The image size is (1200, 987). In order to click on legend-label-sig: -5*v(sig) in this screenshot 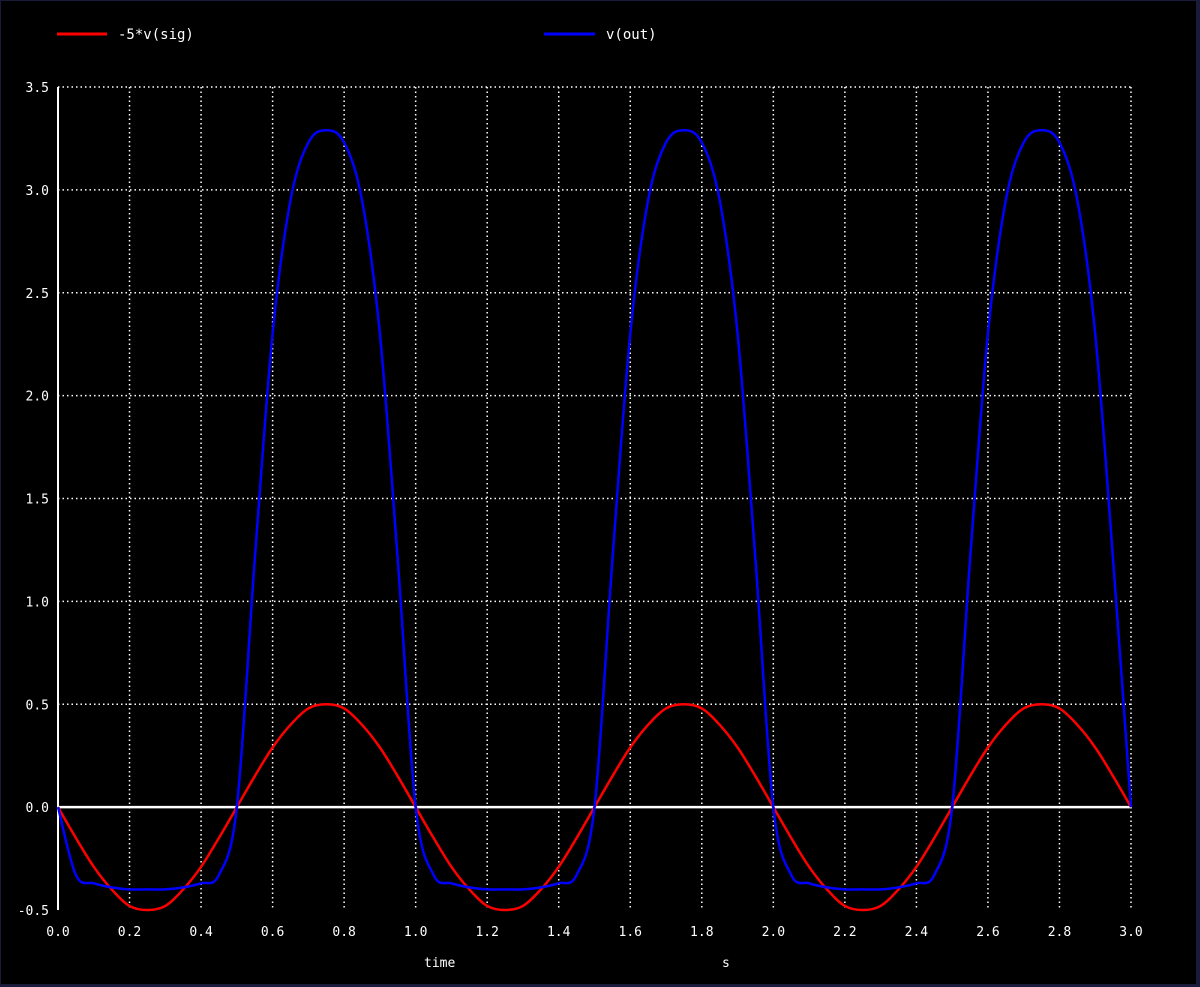, I will do `click(156, 35)`.